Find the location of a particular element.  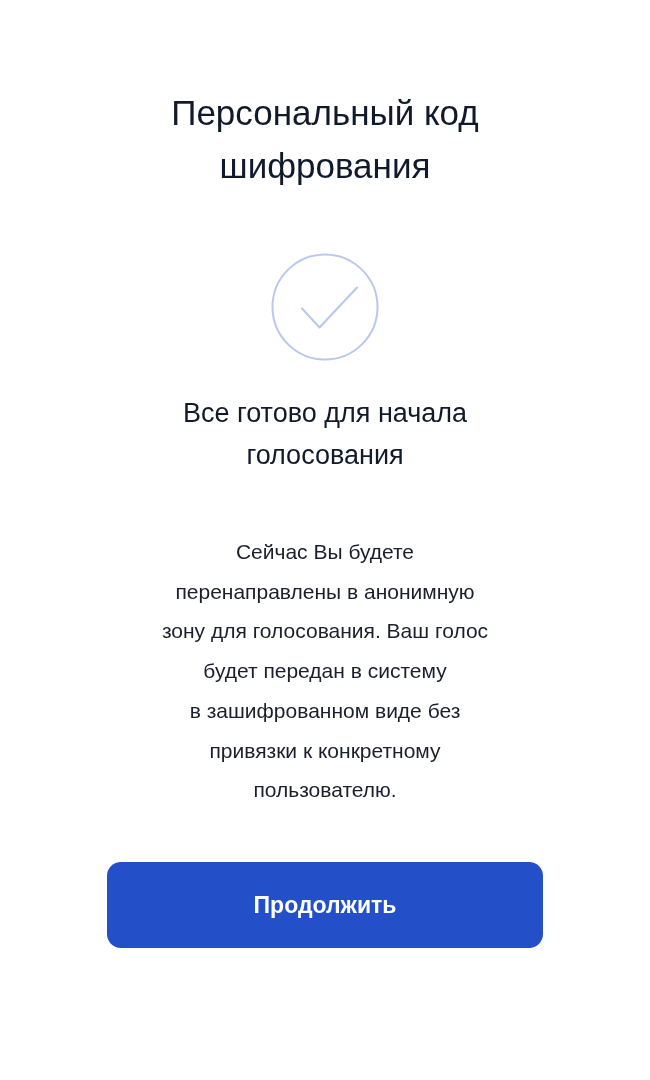

check-circle-icon is located at coordinates (325, 307).